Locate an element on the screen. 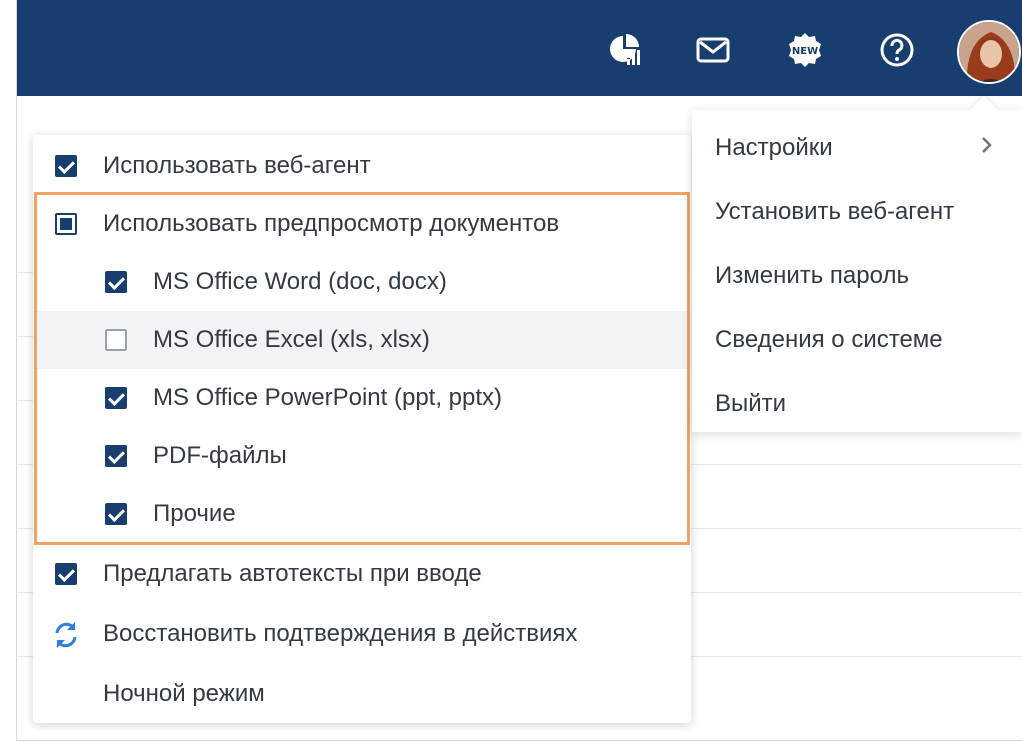  preview-excel-label: MS Office Excel (xls, xlsx) is located at coordinates (291, 339).